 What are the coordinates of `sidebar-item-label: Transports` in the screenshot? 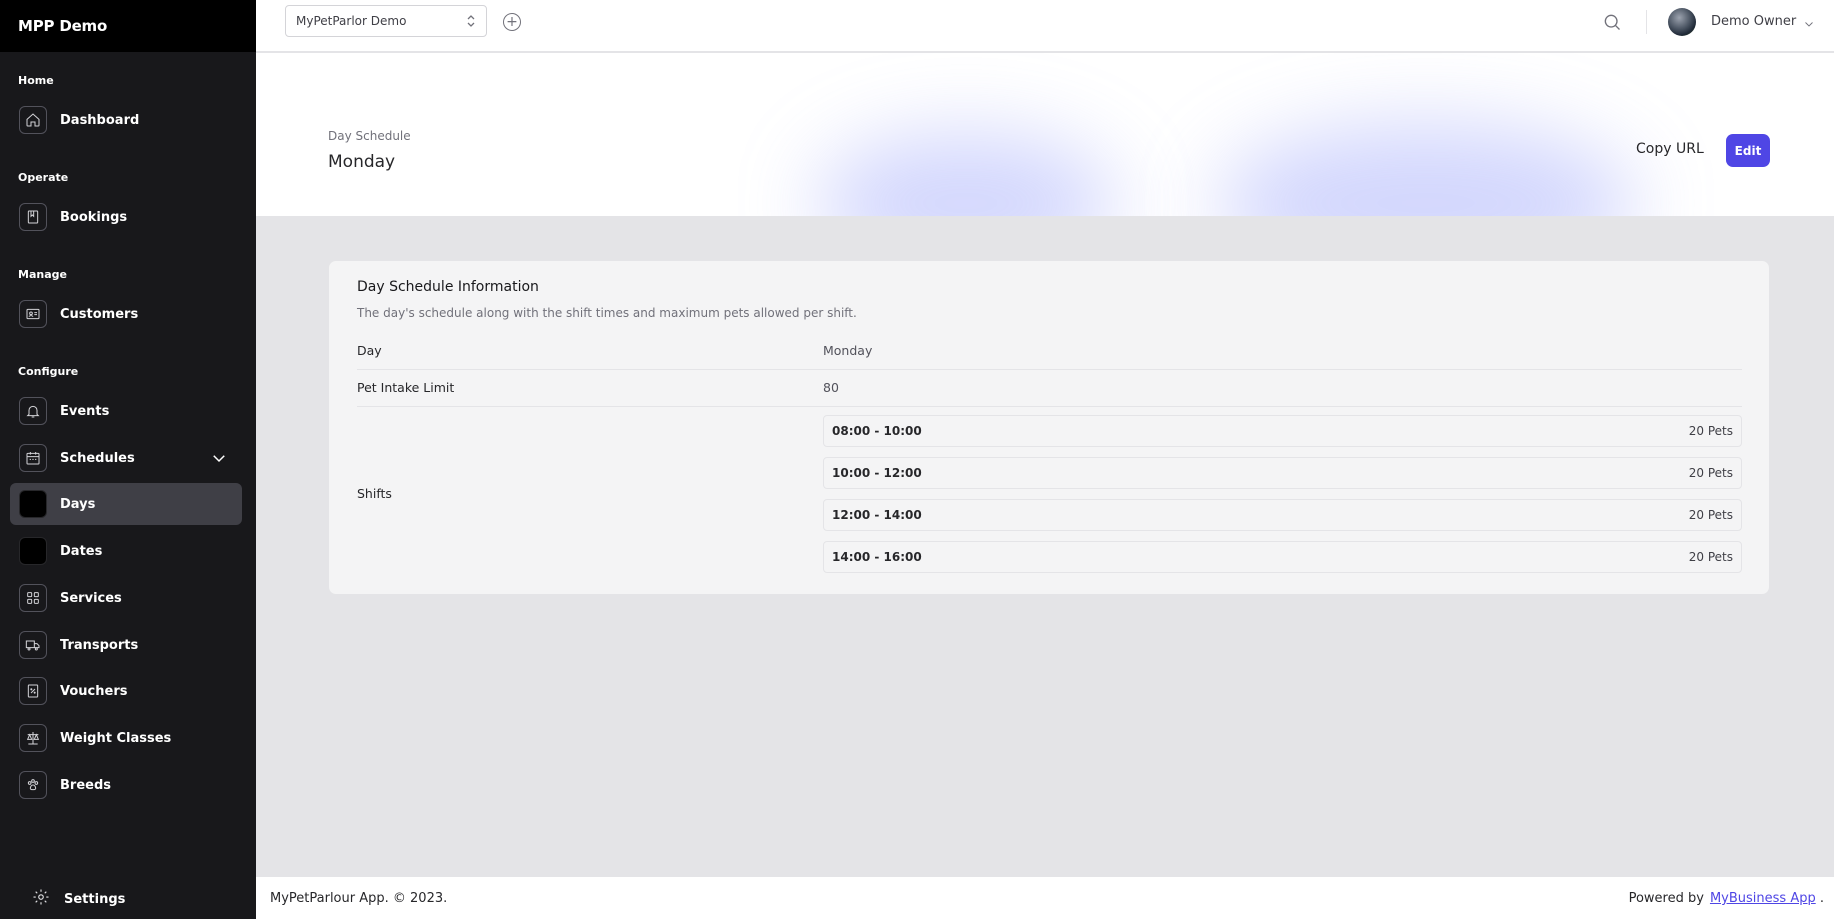 It's located at (99, 645).